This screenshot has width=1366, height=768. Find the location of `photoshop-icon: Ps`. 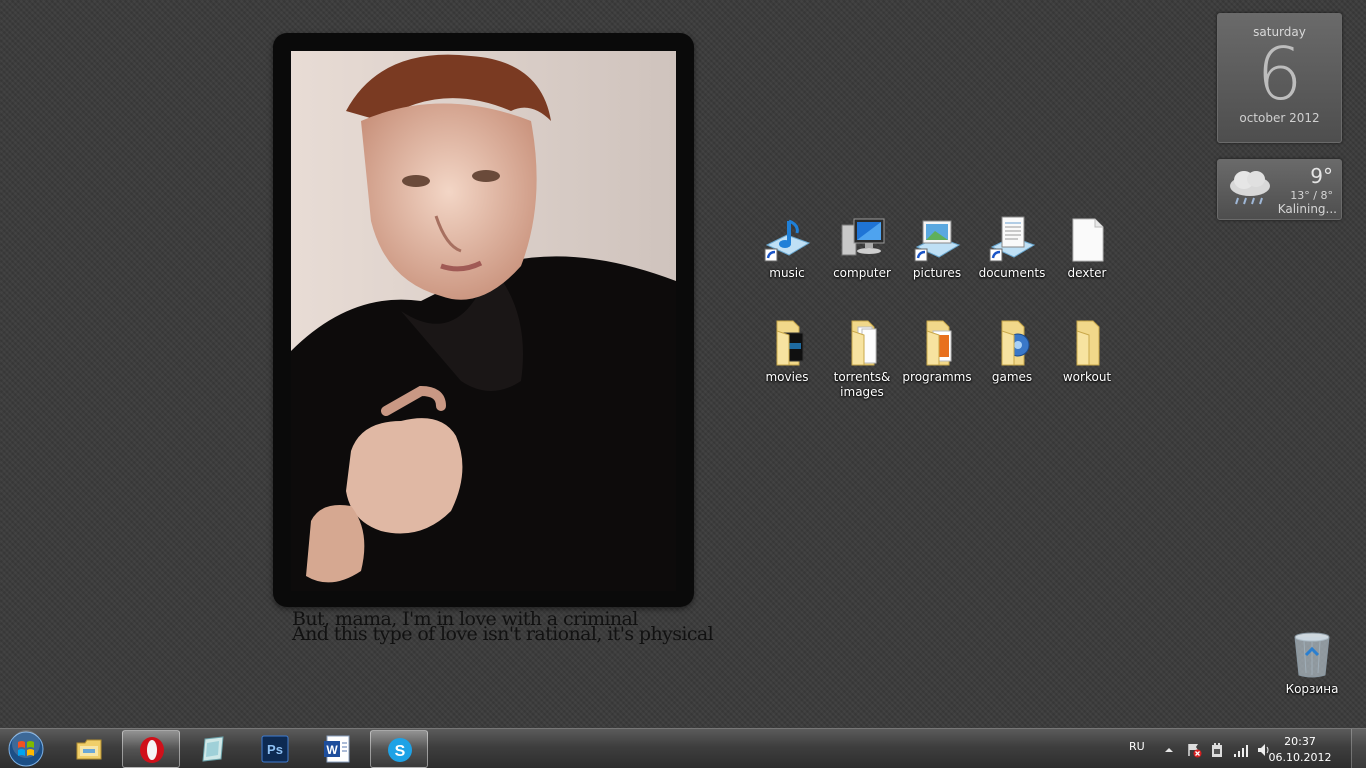

photoshop-icon: Ps is located at coordinates (275, 749).